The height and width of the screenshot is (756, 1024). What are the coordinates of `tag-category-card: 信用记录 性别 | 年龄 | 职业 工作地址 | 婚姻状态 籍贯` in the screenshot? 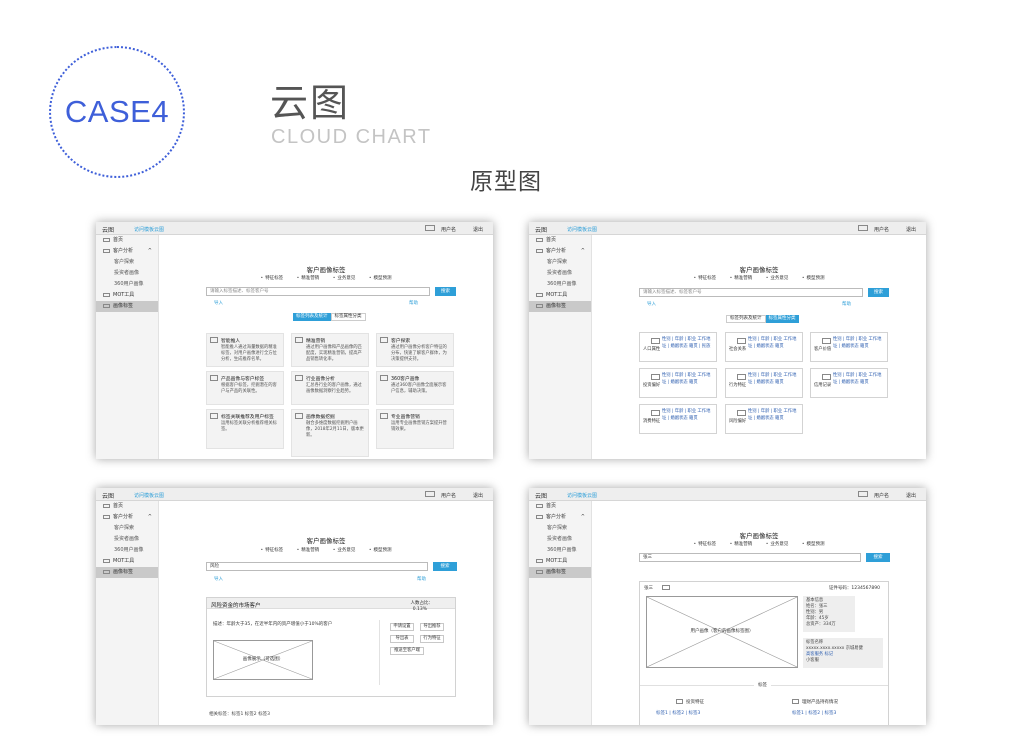 It's located at (849, 383).